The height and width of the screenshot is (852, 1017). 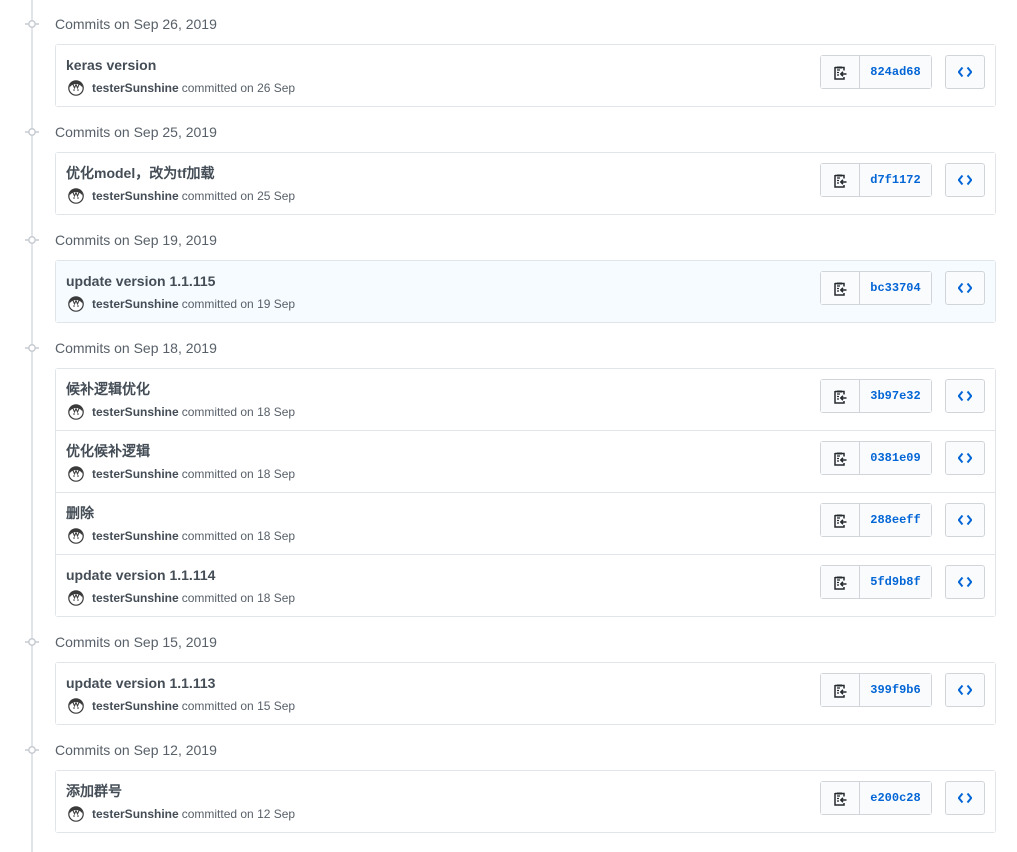 I want to click on commit-list: 添加群号 testerSunshine committed on 12 Sep, so click(x=525, y=801).